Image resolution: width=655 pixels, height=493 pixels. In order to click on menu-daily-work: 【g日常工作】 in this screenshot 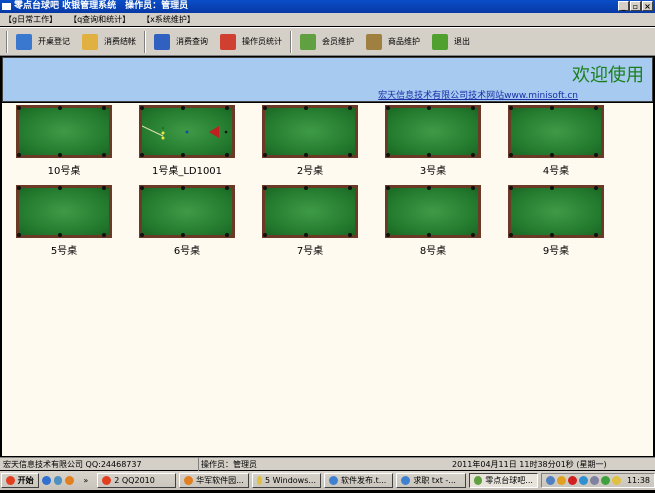, I will do `click(30, 19)`.